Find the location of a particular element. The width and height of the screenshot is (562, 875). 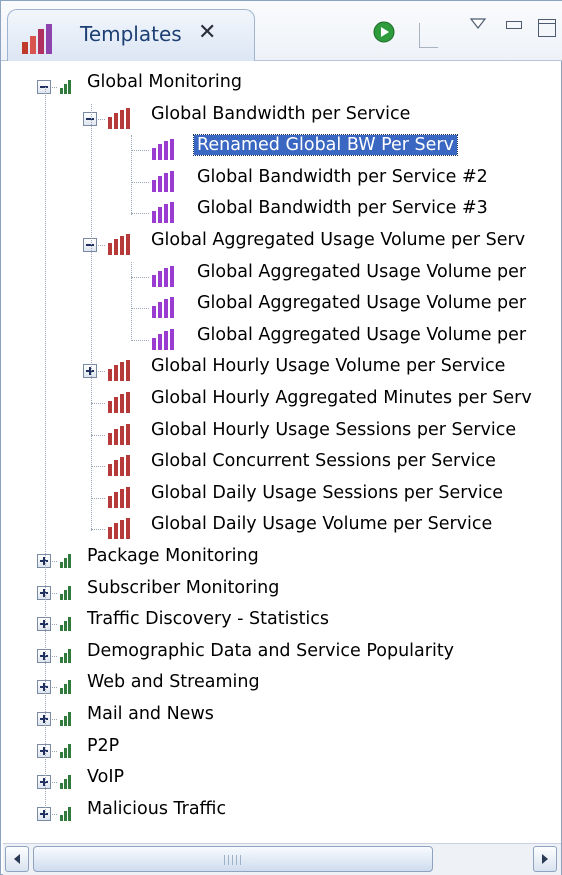

scrollbar-thumb is located at coordinates (233, 859).